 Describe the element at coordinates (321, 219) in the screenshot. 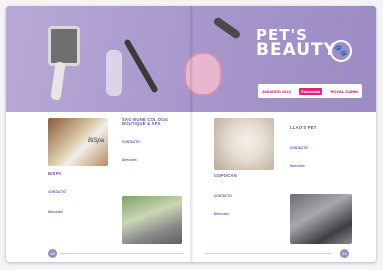

I see `photo-lulus-cat` at that location.